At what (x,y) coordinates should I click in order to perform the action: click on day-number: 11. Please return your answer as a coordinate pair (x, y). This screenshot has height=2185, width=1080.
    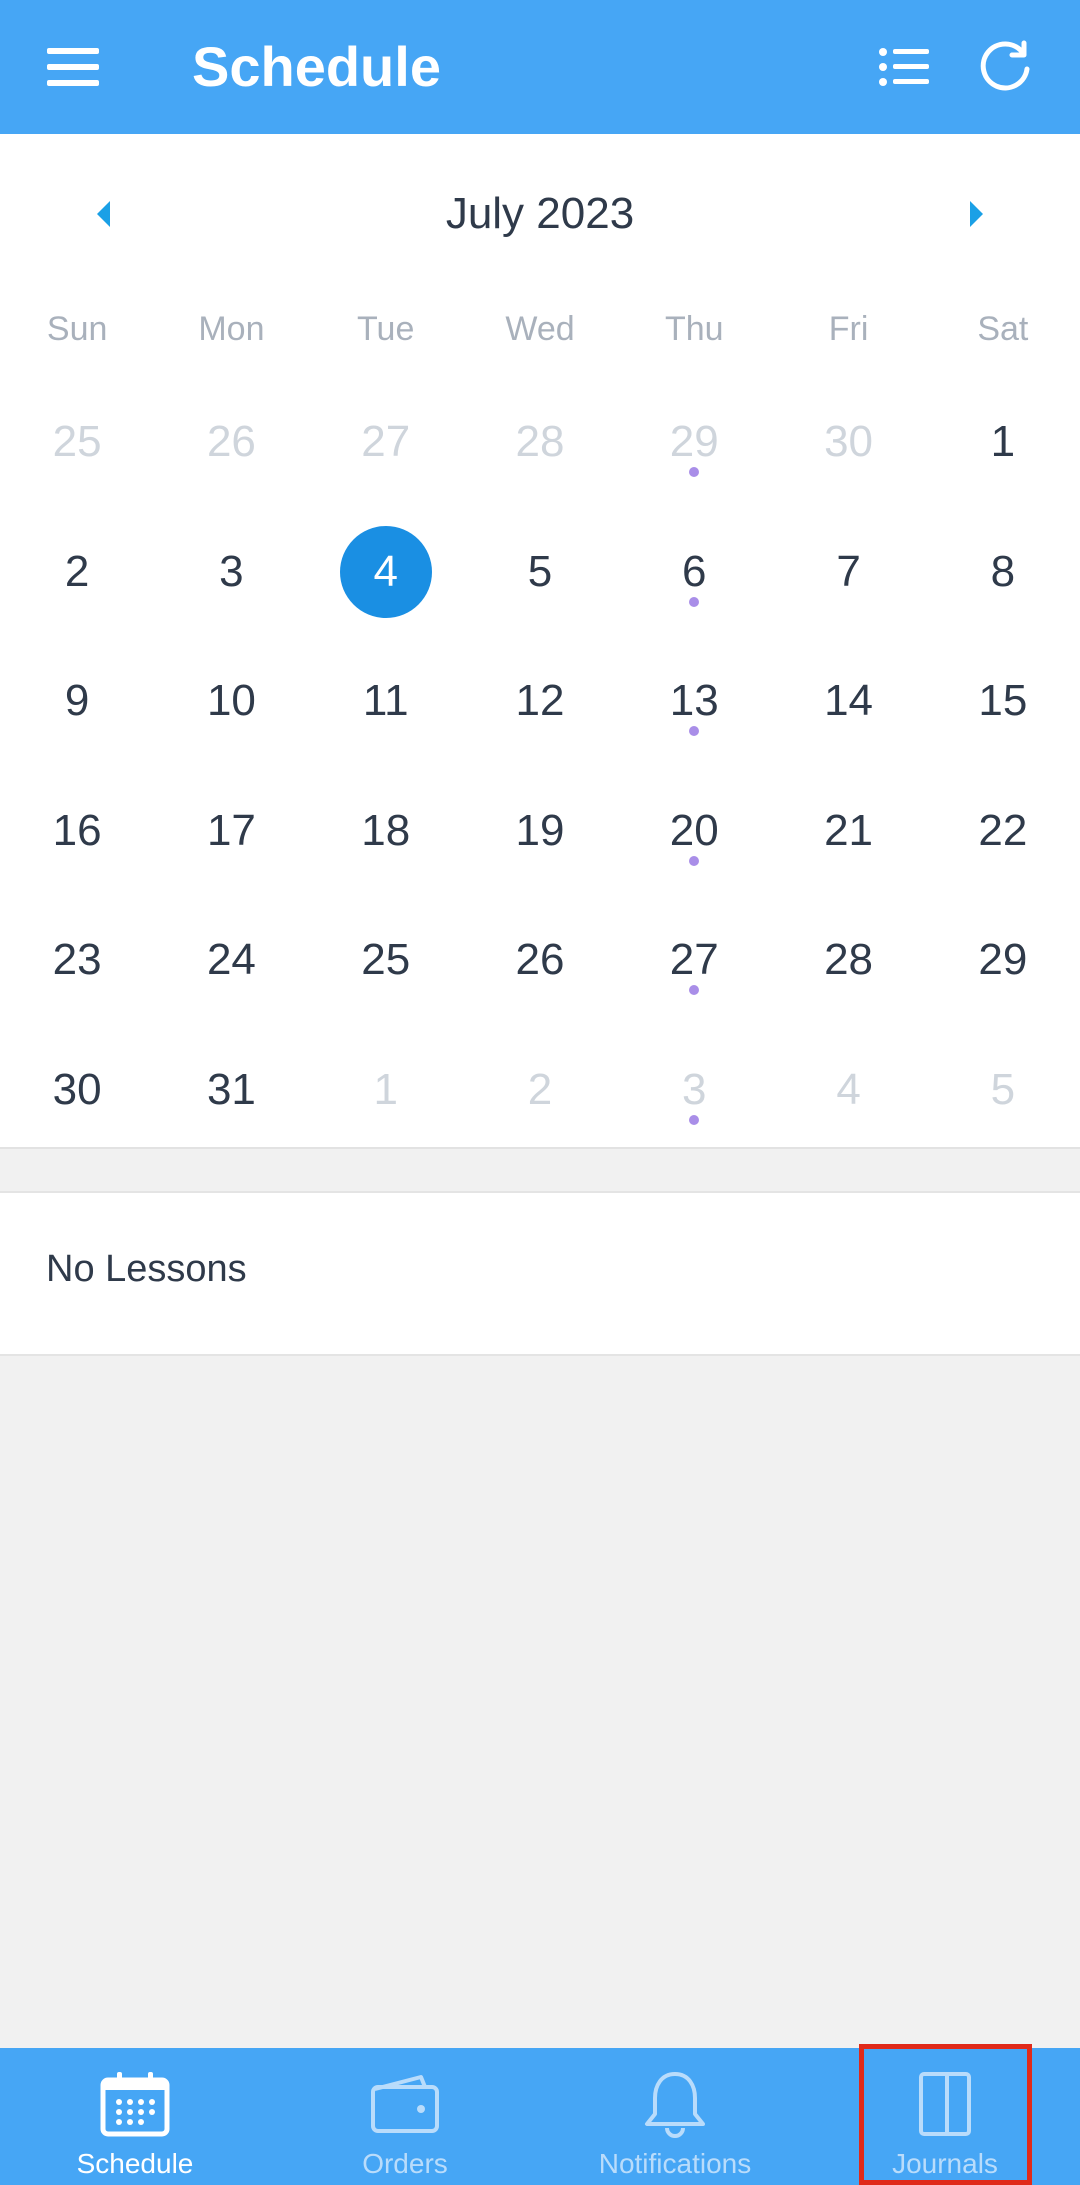
    Looking at the image, I should click on (385, 700).